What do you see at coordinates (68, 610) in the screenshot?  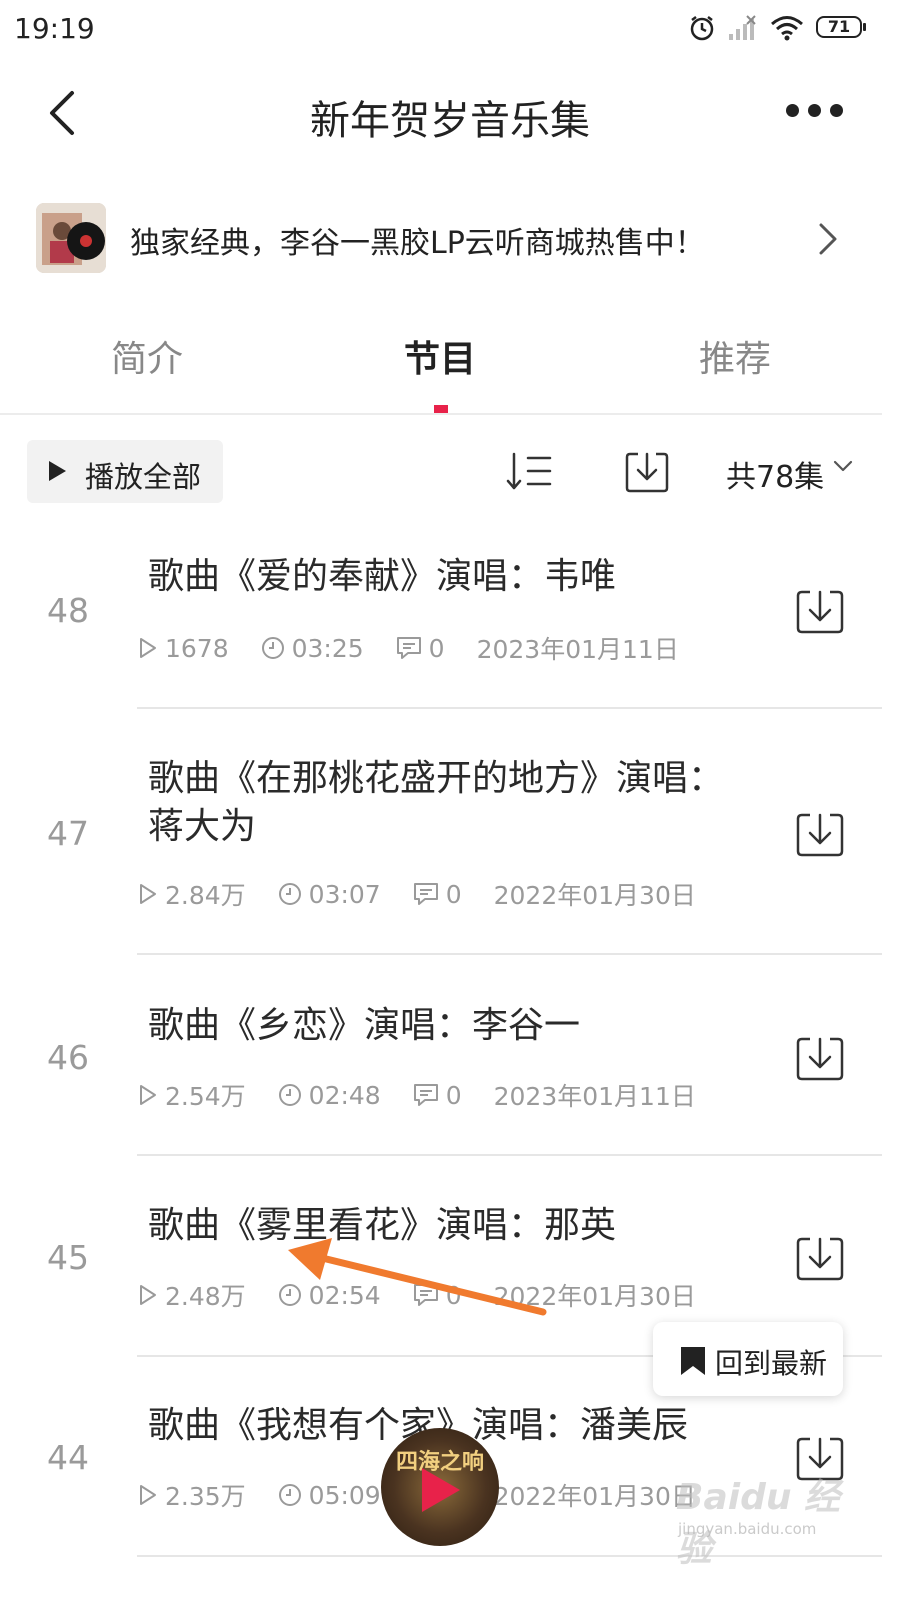 I see `episode-number: 48` at bounding box center [68, 610].